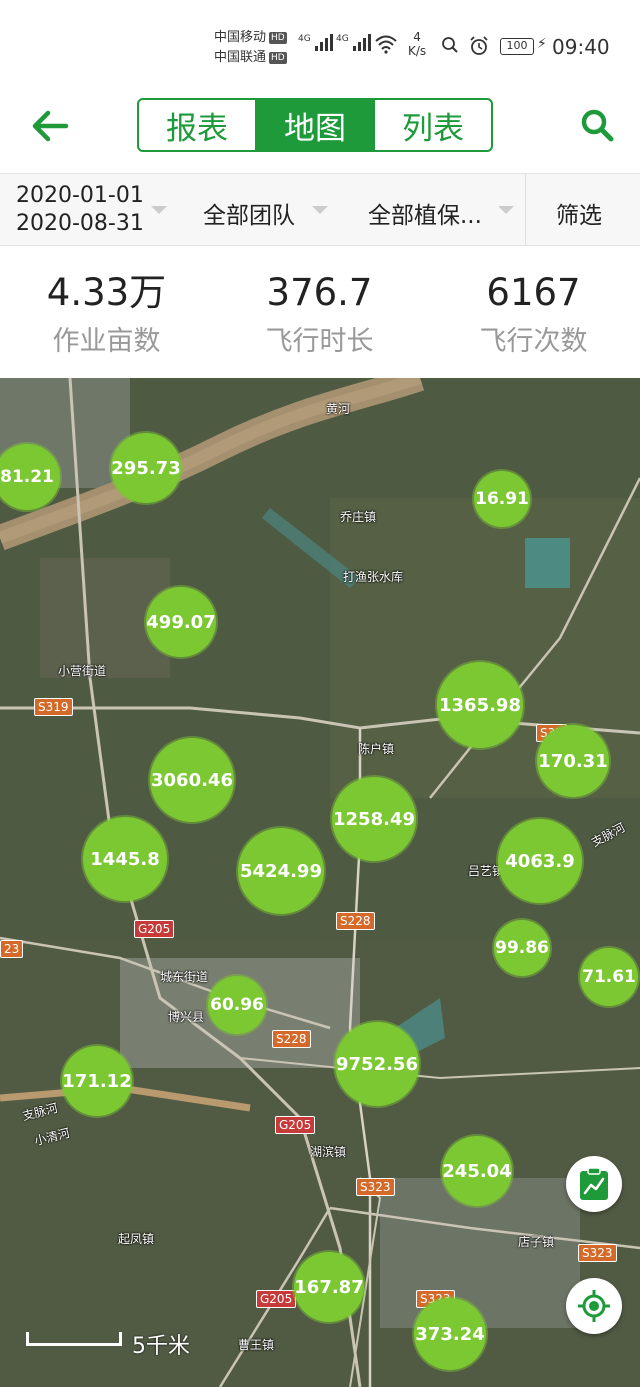 This screenshot has width=640, height=1387. I want to click on search-status-icon, so click(450, 45).